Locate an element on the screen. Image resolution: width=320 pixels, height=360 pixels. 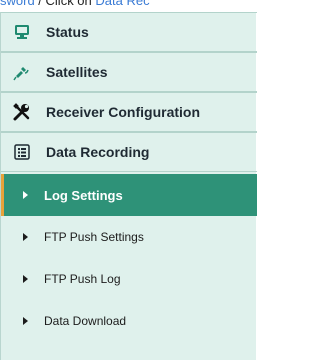
submenu-item-label: Data Download is located at coordinates (85, 321).